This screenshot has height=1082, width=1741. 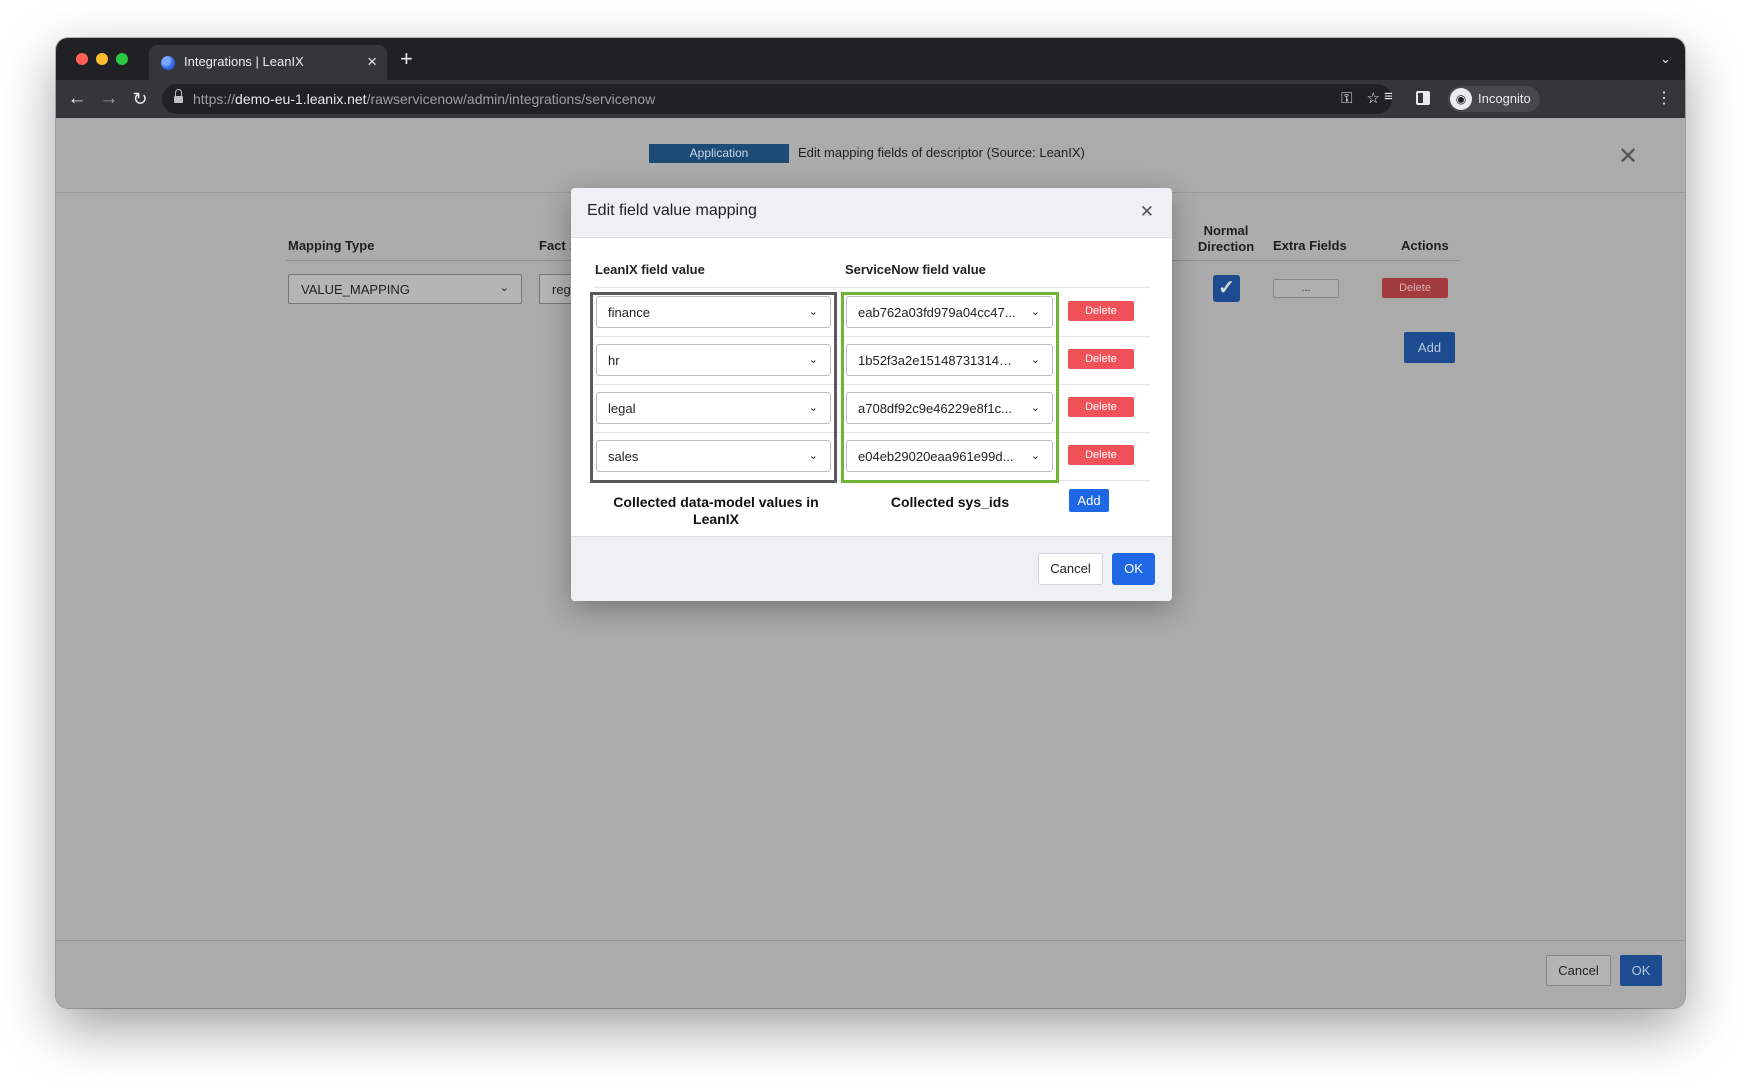 I want to click on browser-menu-icon: ⋮, so click(x=1664, y=99).